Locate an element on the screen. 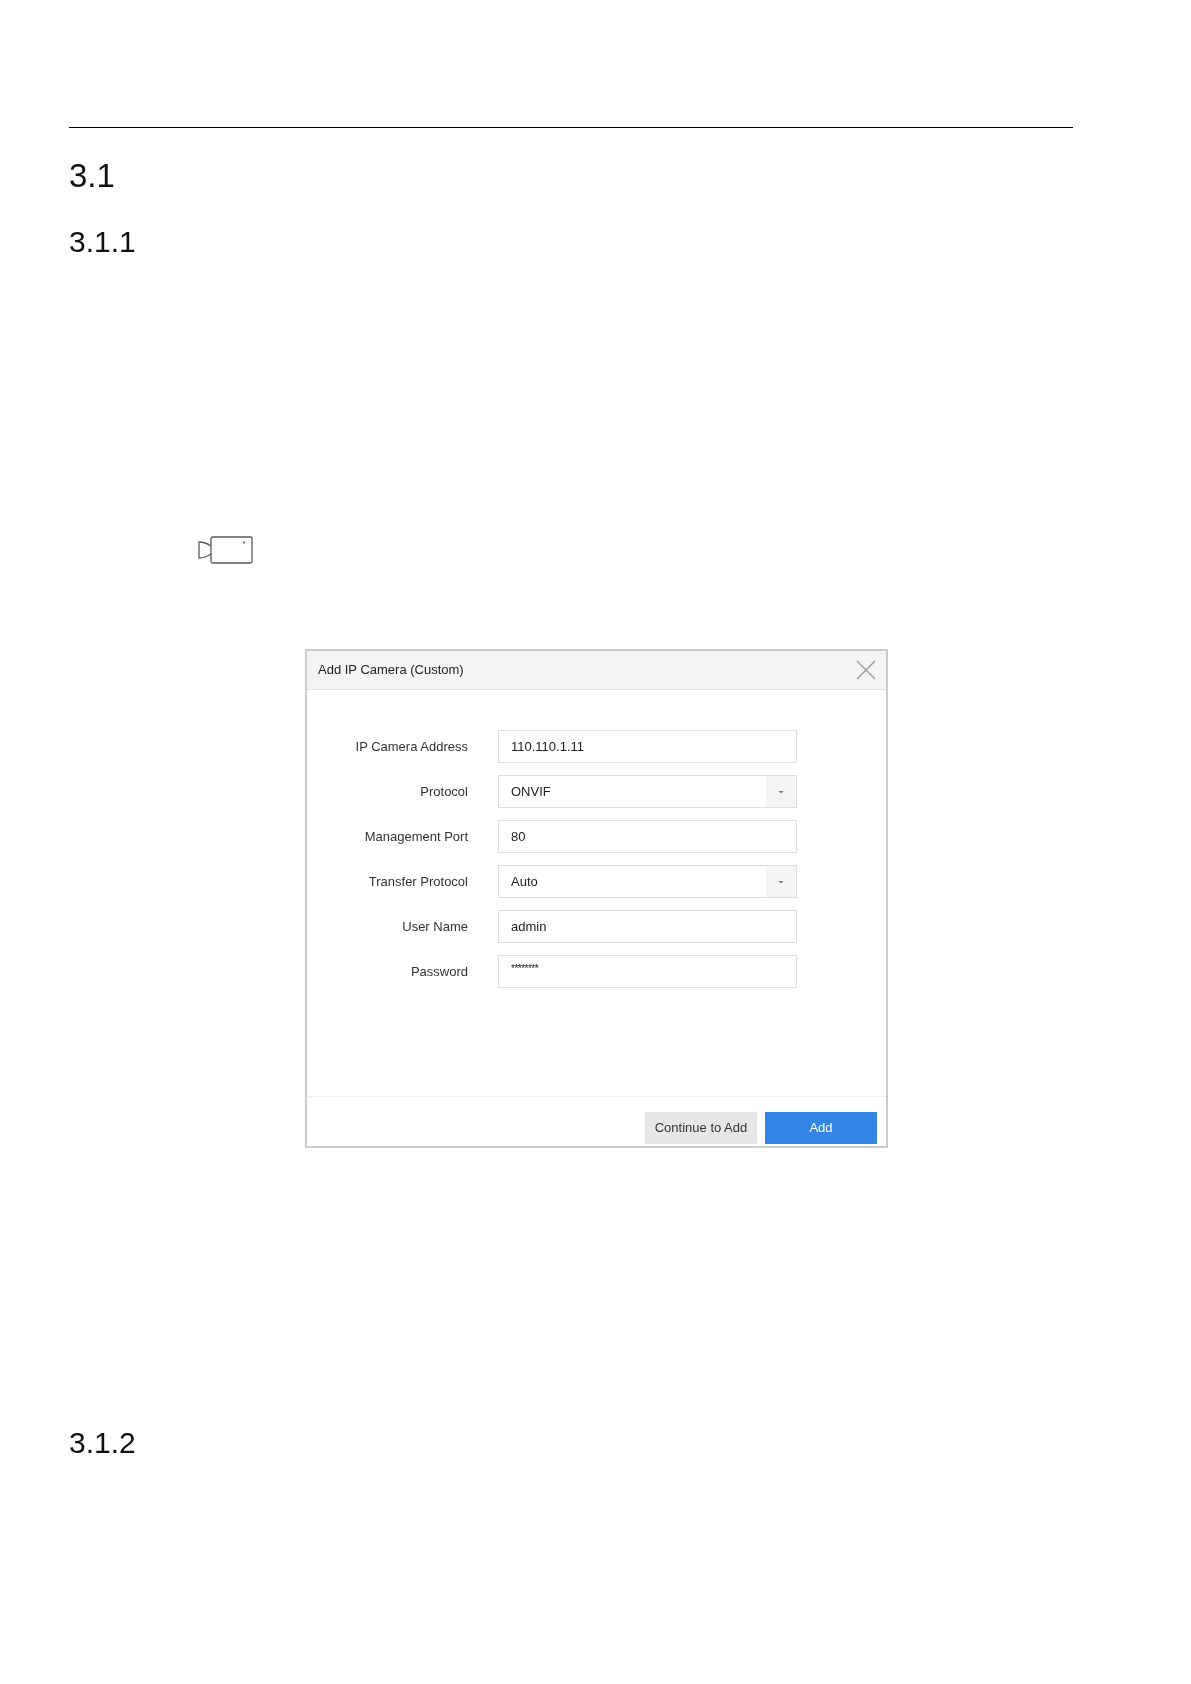 The height and width of the screenshot is (1684, 1191). text-field: 80 is located at coordinates (647, 836).